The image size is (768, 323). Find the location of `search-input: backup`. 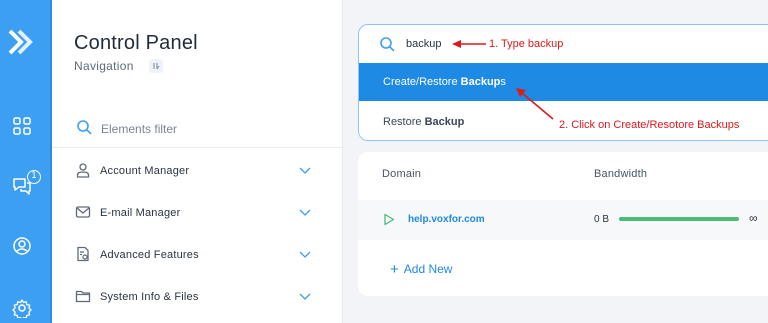

search-input: backup is located at coordinates (563, 44).